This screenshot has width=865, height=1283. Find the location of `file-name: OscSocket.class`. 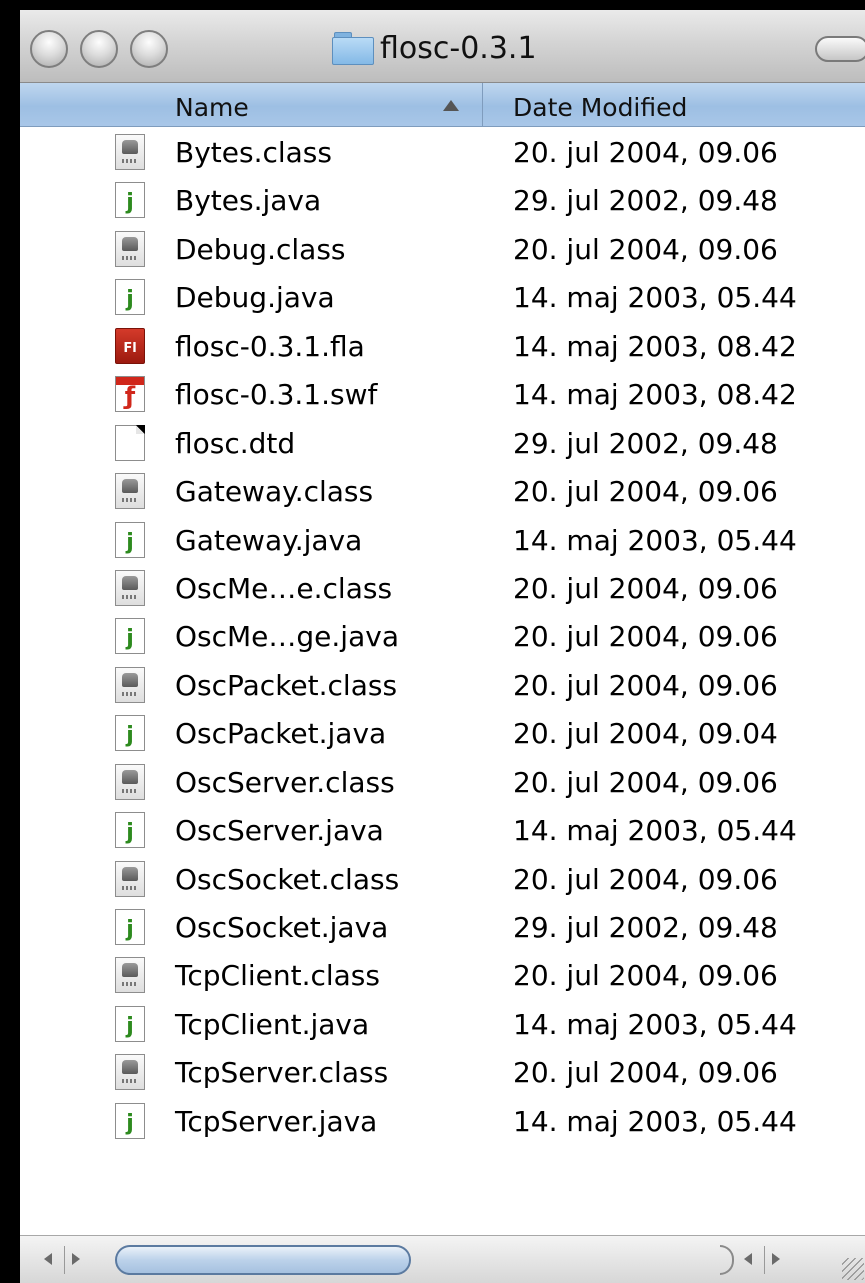

file-name: OscSocket.class is located at coordinates (287, 879).